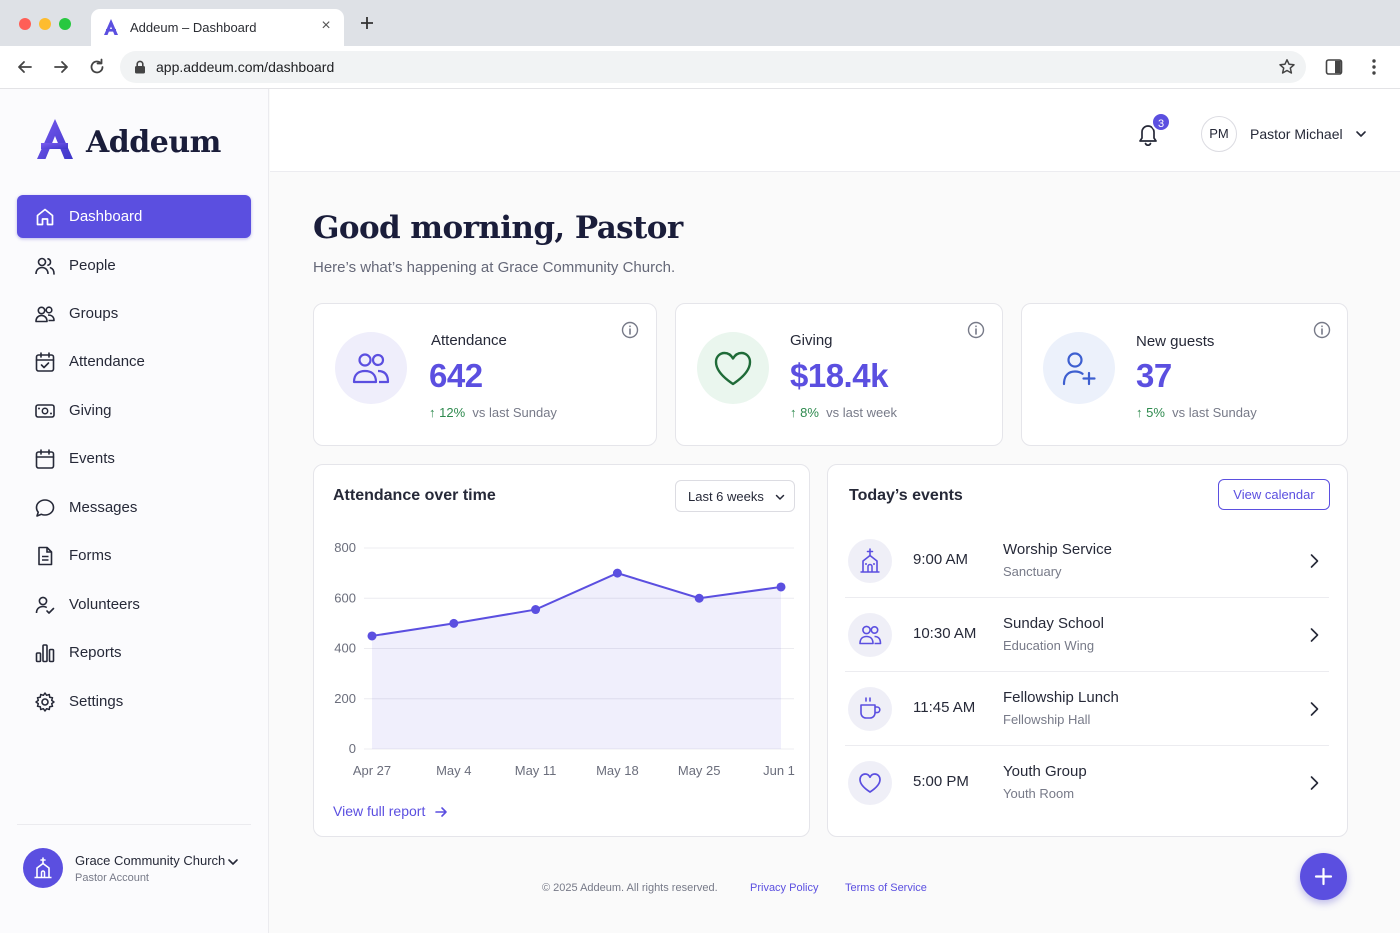 This screenshot has height=933, width=1400. Describe the element at coordinates (134, 265) in the screenshot. I see `sidebar-item-people: People` at that location.